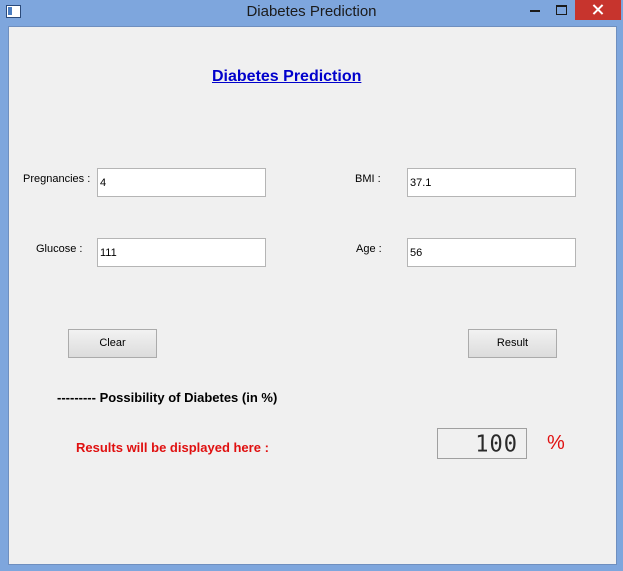 This screenshot has height=571, width=623. I want to click on page-title: Diabetes Prediction, so click(287, 76).